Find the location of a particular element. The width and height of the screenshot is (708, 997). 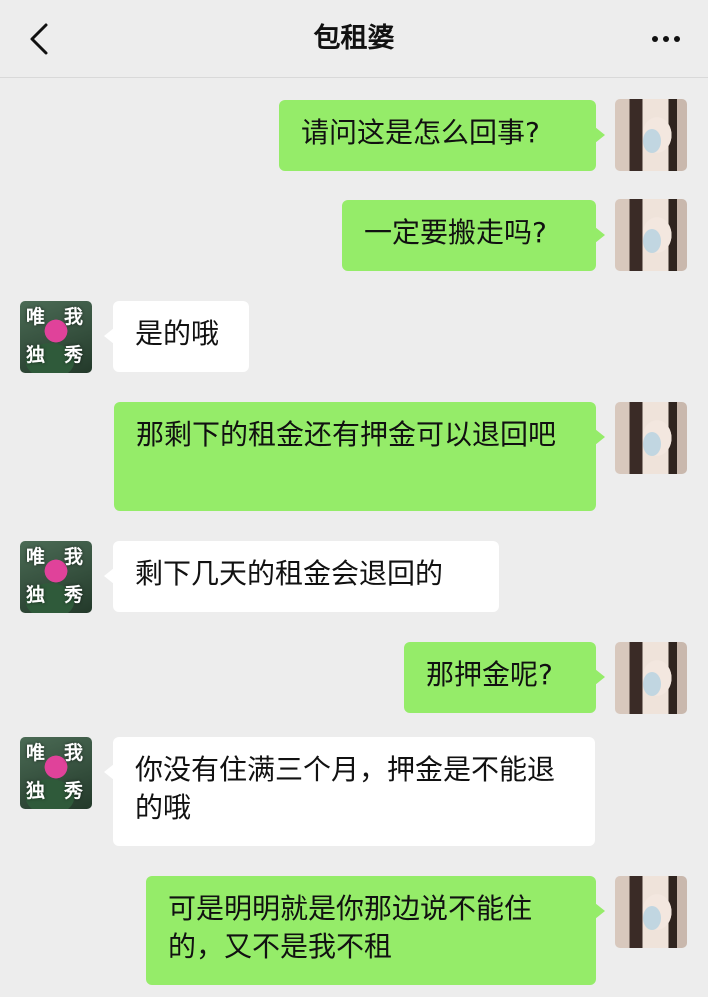

chat-header: 包租婆 is located at coordinates (354, 39).